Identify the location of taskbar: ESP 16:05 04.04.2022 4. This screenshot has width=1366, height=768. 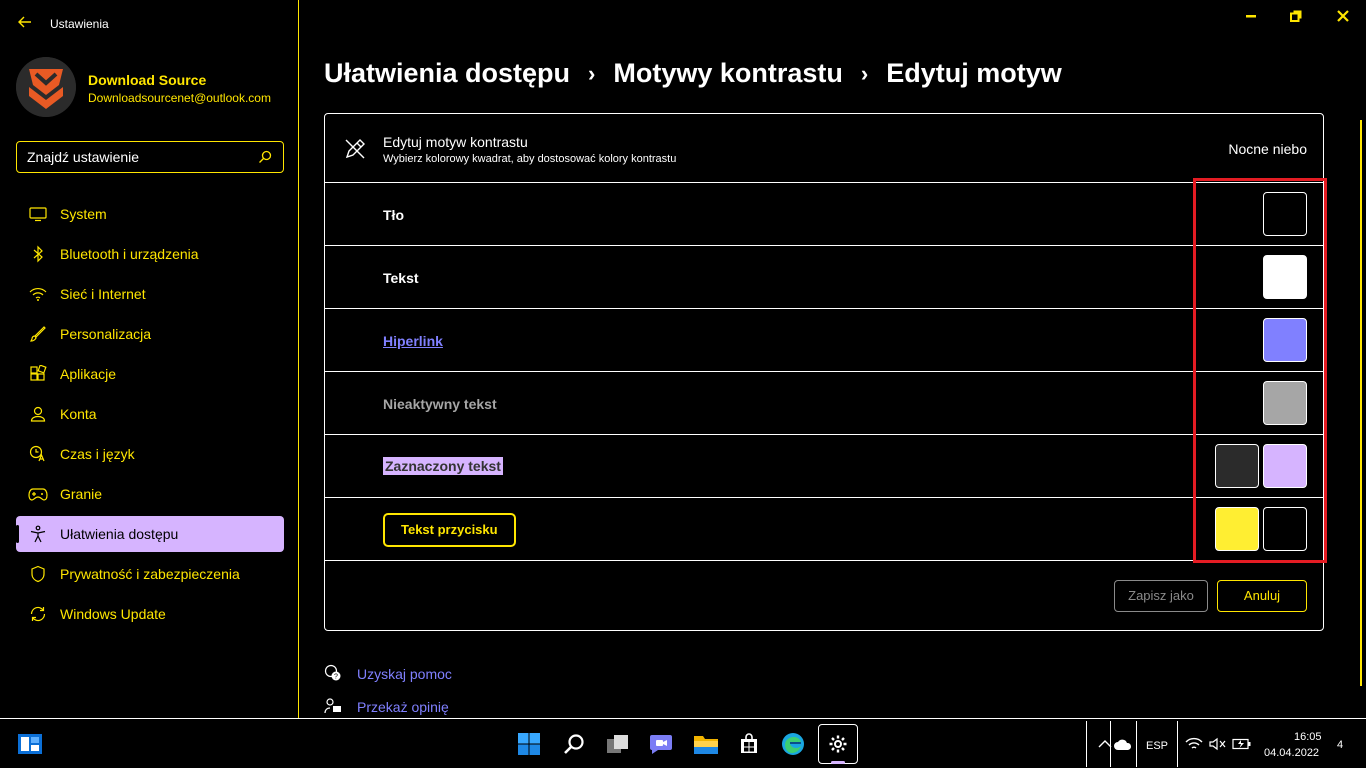
(683, 743).